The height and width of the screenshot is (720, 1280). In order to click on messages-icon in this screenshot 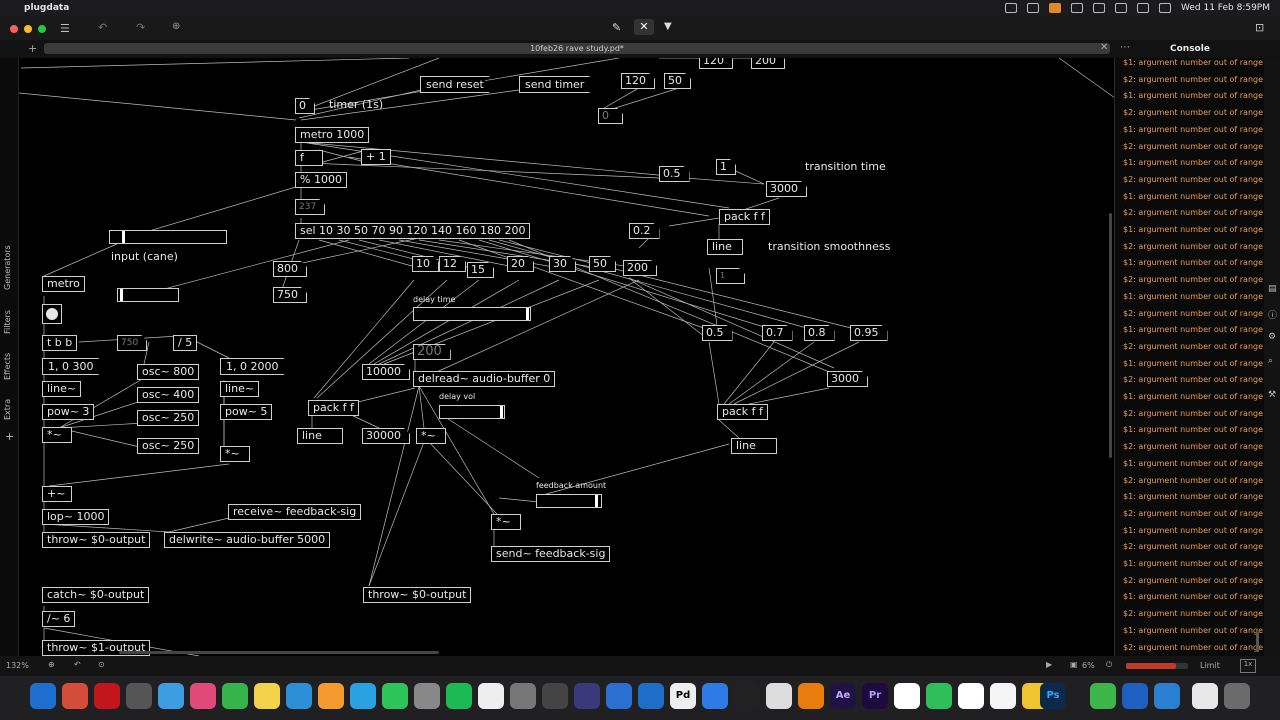, I will do `click(171, 696)`.